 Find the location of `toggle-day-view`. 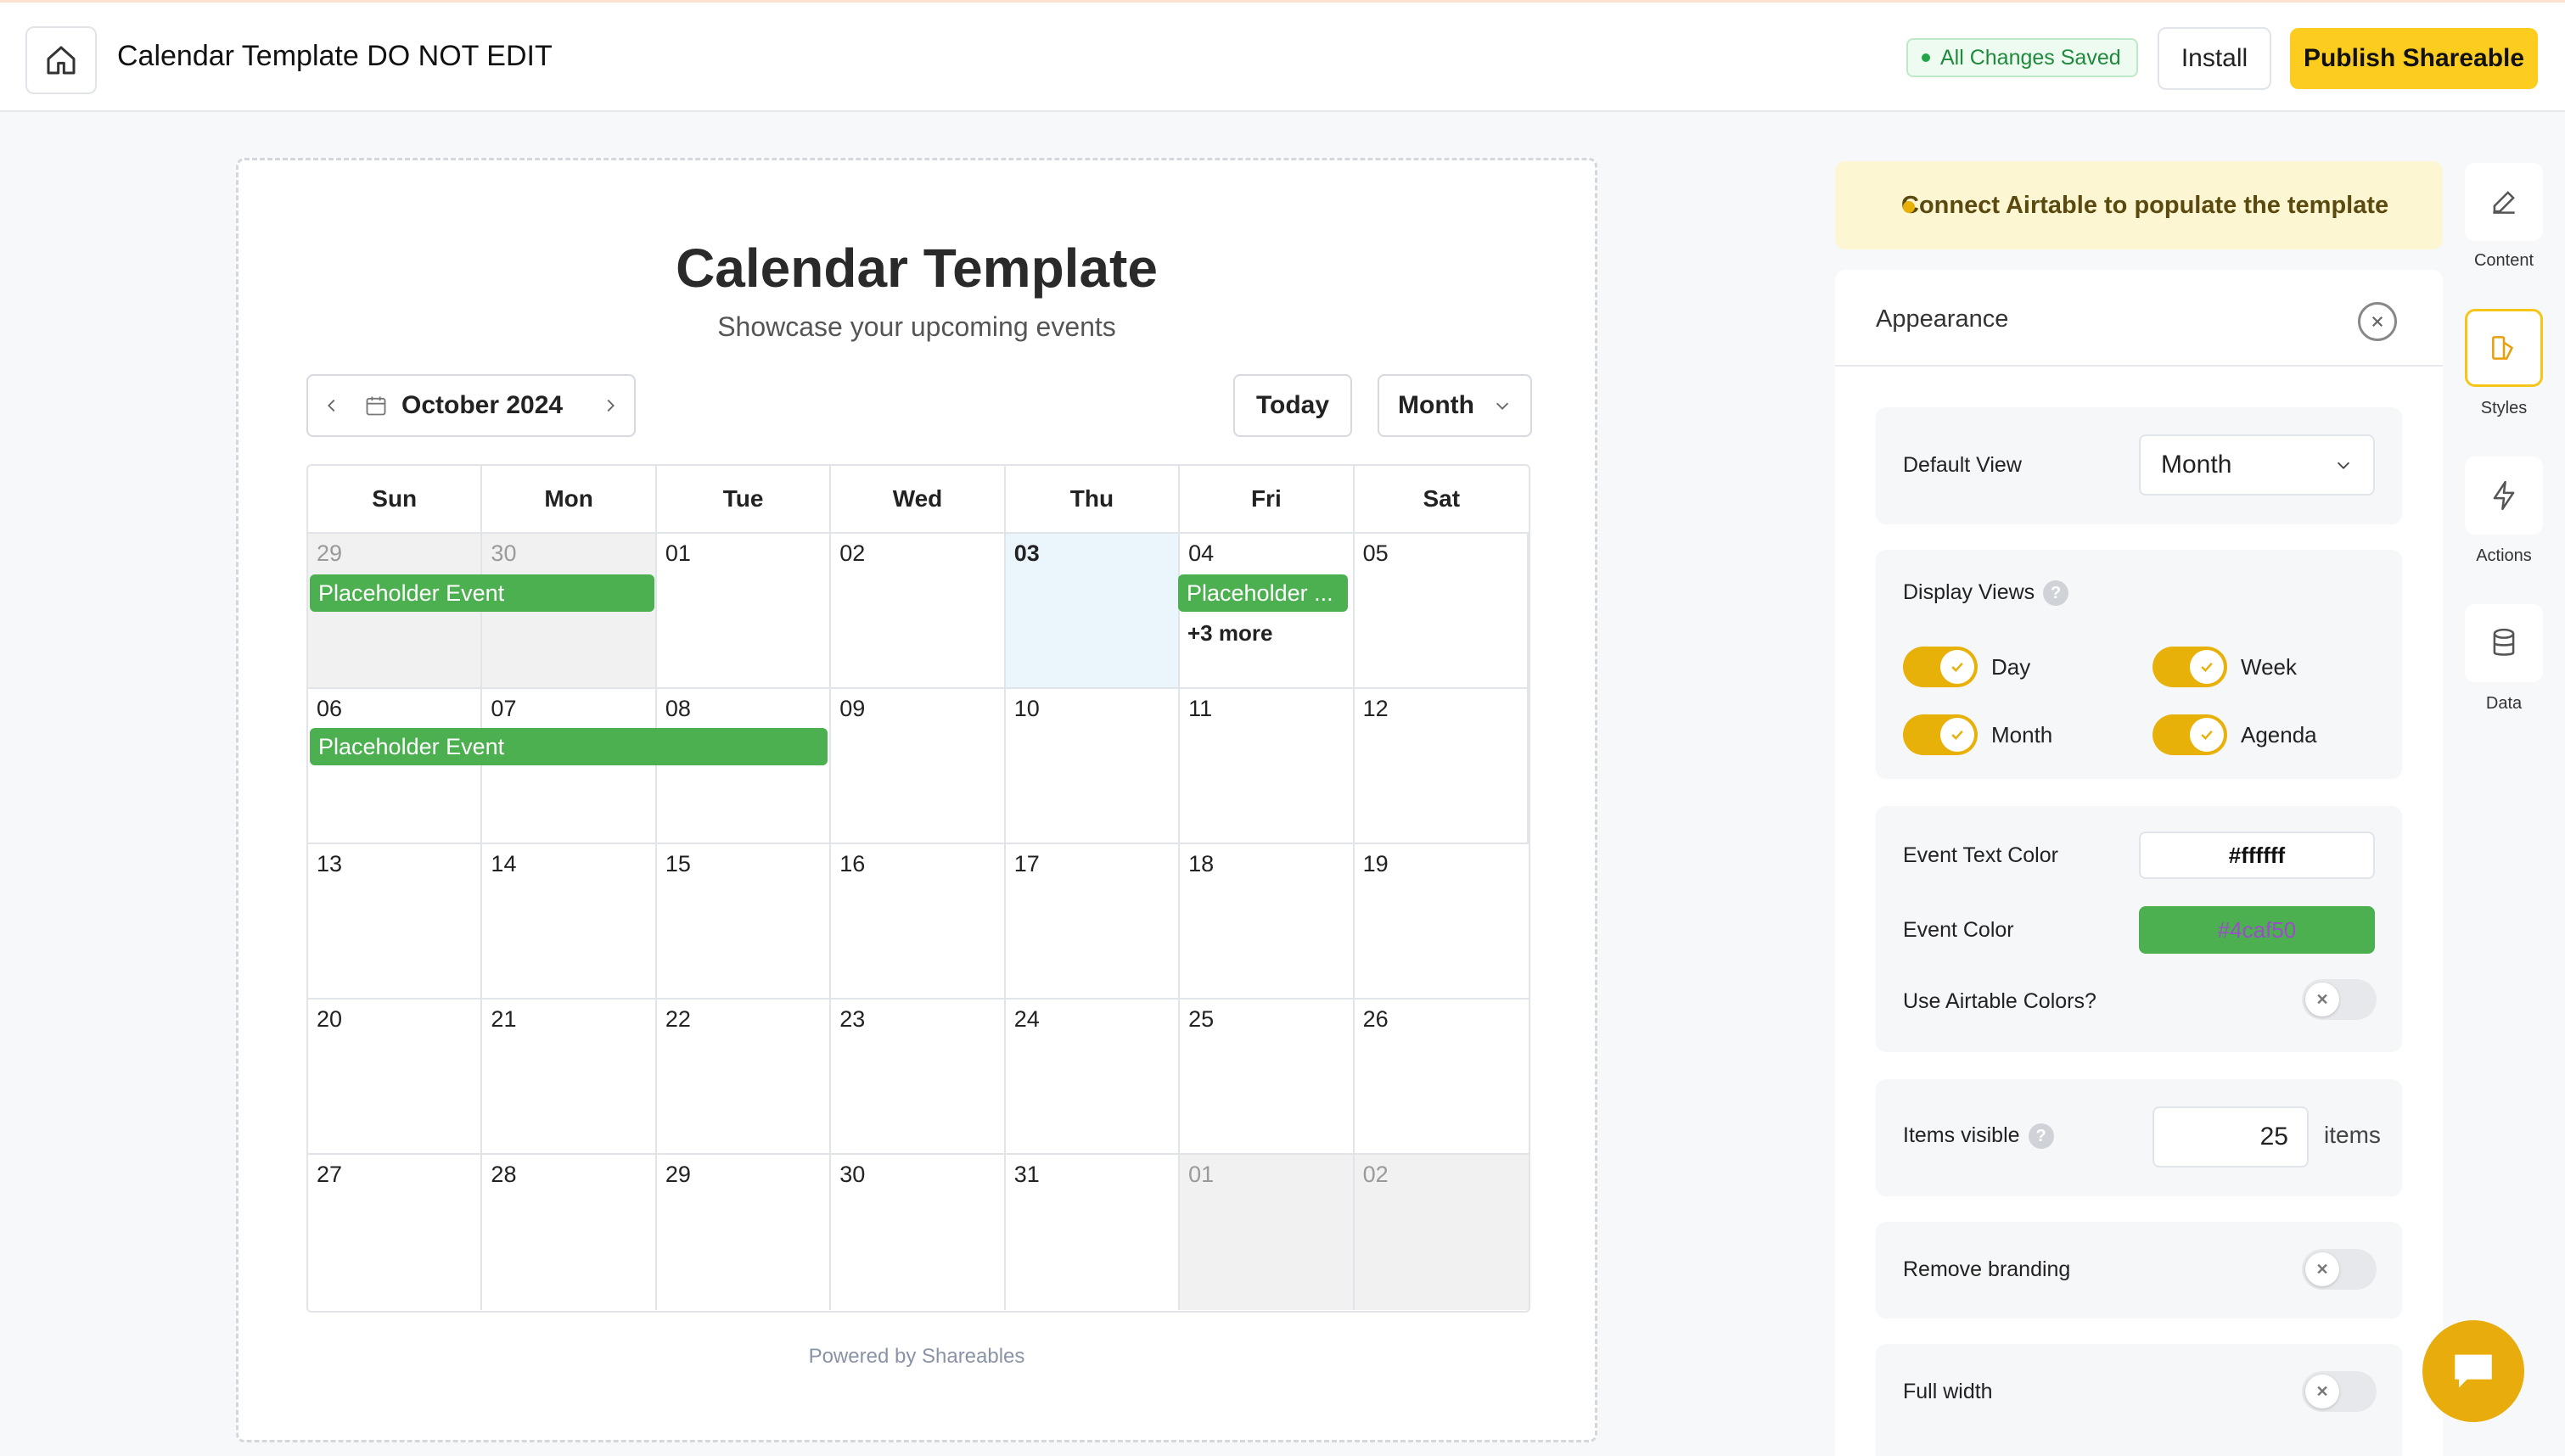

toggle-day-view is located at coordinates (1940, 667).